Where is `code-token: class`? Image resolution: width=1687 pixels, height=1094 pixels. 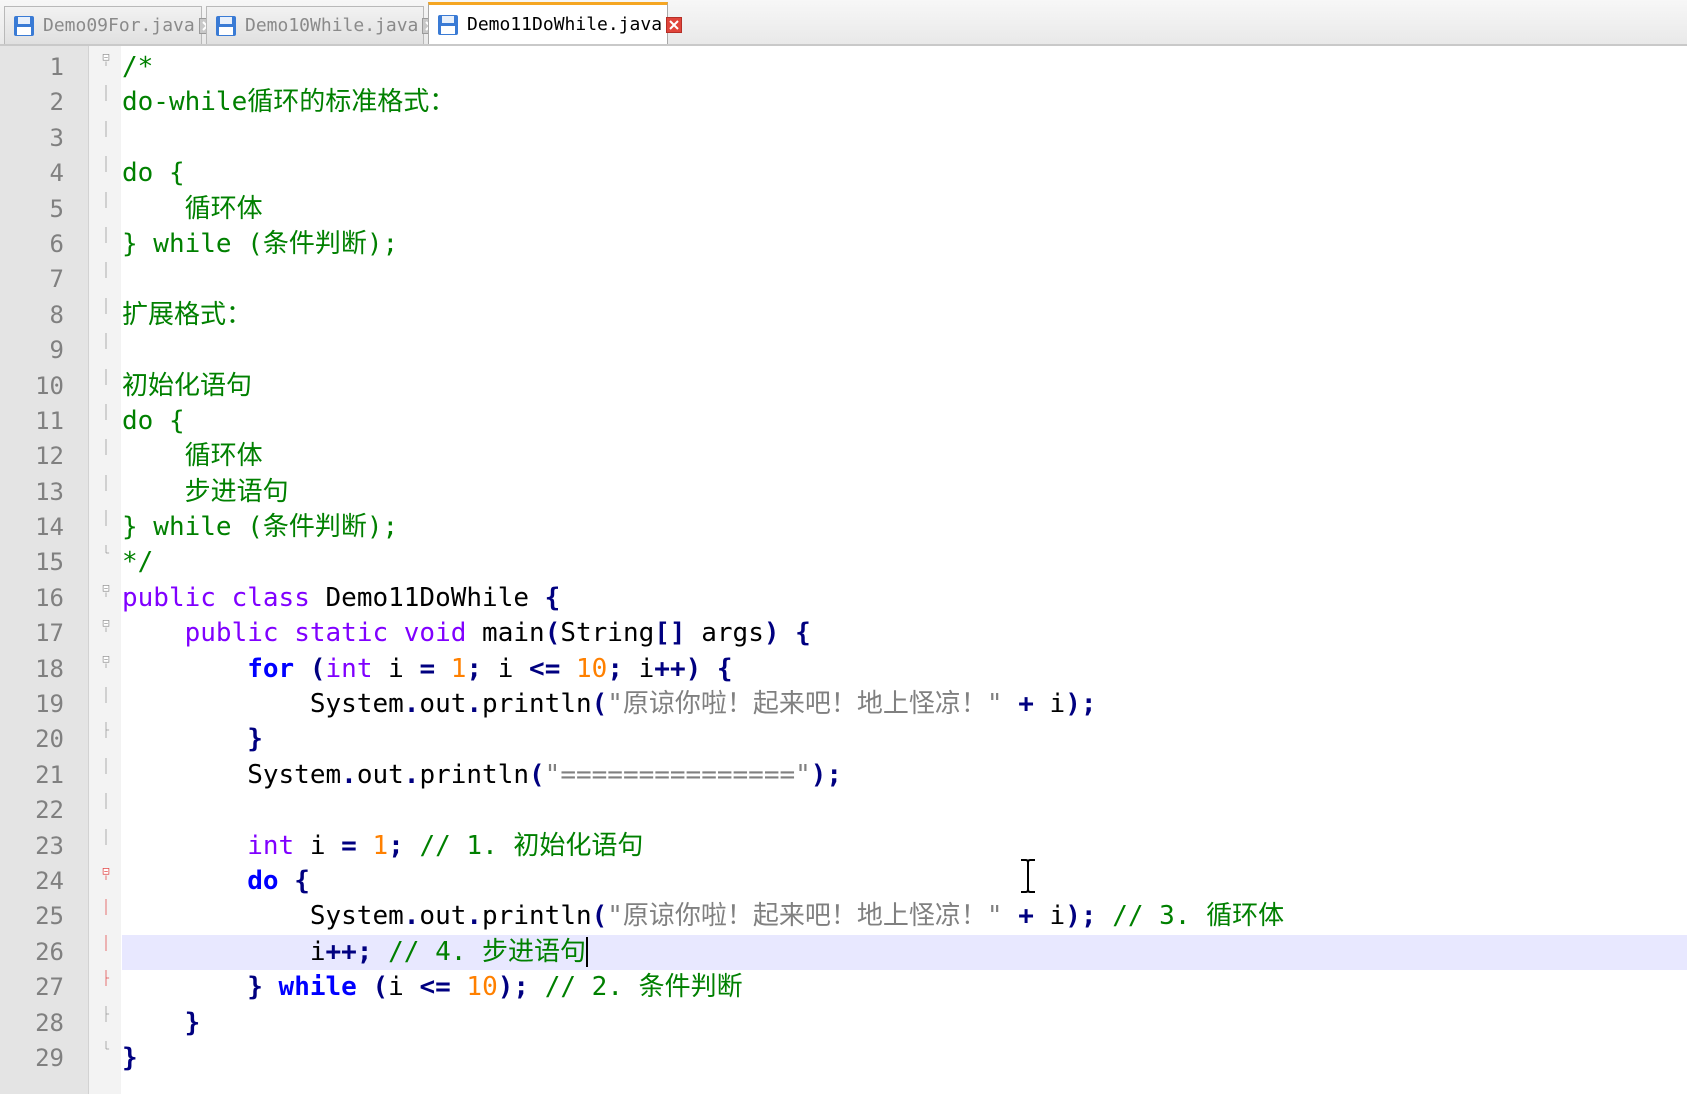
code-token: class is located at coordinates (270, 597).